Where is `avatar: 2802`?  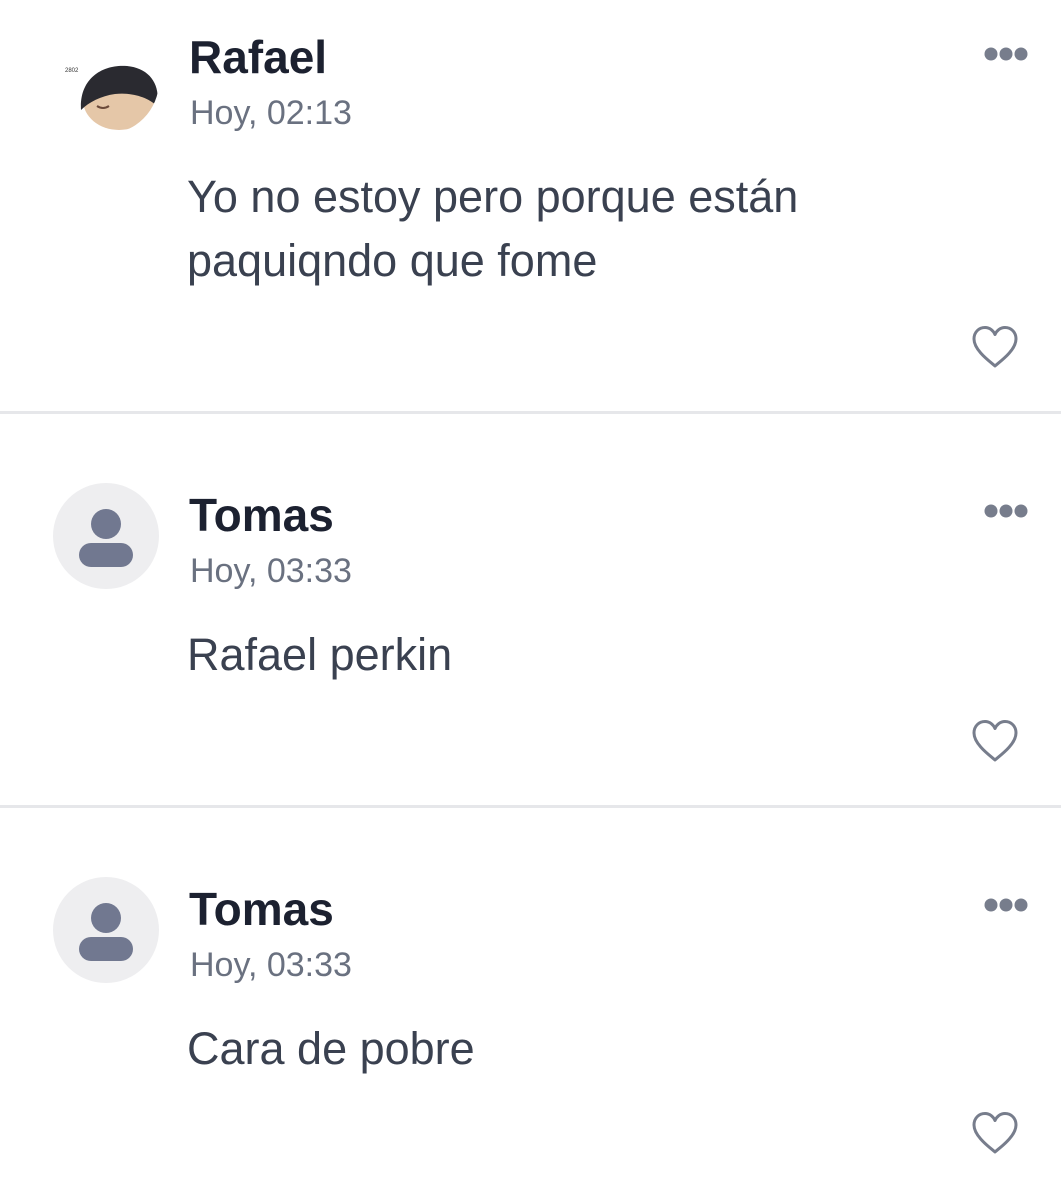
avatar: 2802 is located at coordinates (106, 81).